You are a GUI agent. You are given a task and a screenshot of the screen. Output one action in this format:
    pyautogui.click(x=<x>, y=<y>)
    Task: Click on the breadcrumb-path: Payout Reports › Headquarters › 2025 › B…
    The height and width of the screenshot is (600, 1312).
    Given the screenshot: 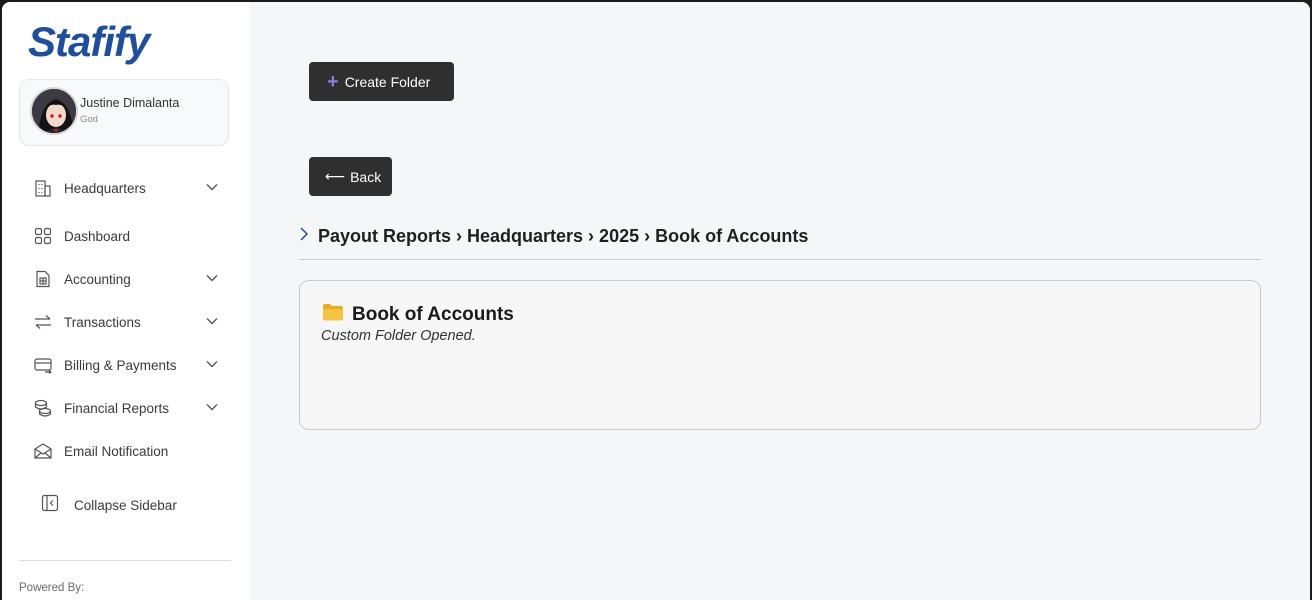 What is the action you would take?
    pyautogui.click(x=563, y=236)
    